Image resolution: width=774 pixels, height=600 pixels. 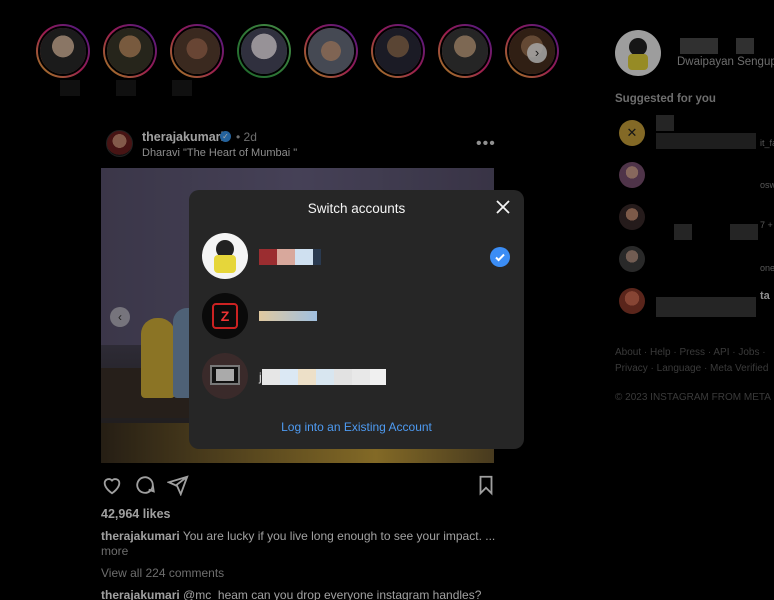 What do you see at coordinates (503, 207) in the screenshot?
I see `close-icon` at bounding box center [503, 207].